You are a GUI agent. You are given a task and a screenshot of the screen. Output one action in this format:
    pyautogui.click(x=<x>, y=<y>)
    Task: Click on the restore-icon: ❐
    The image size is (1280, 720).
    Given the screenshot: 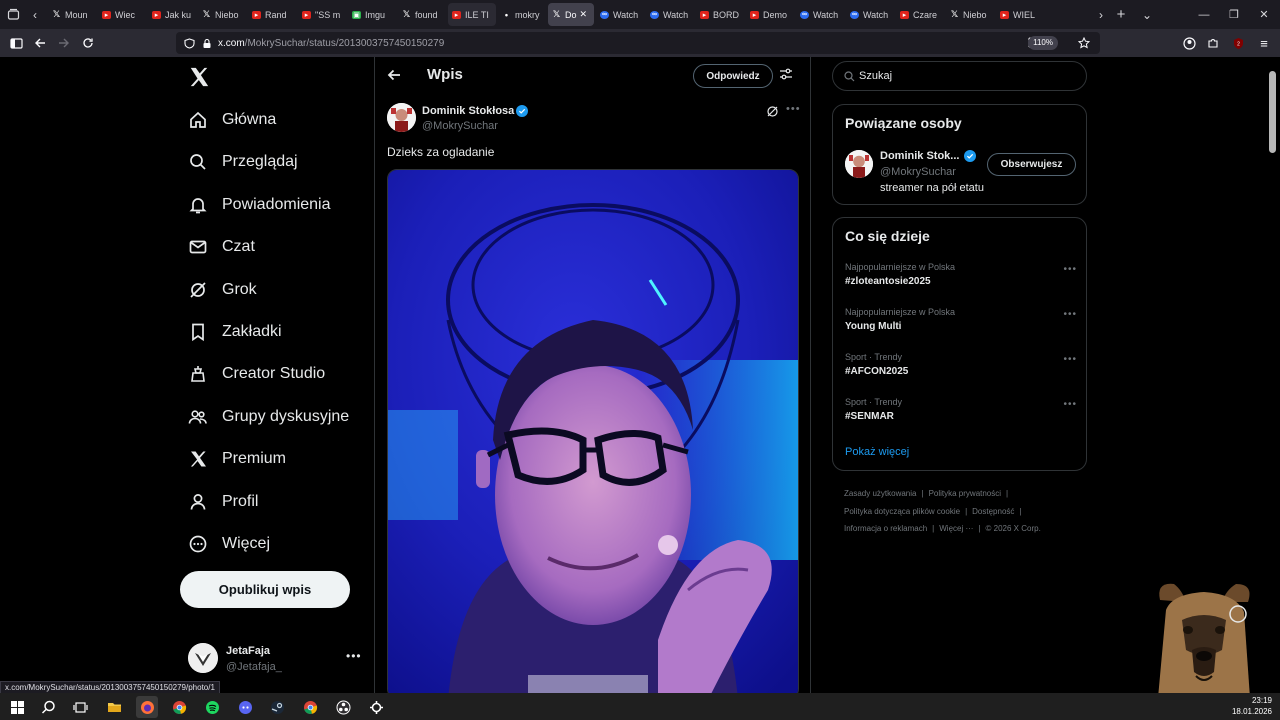 What is the action you would take?
    pyautogui.click(x=1234, y=14)
    